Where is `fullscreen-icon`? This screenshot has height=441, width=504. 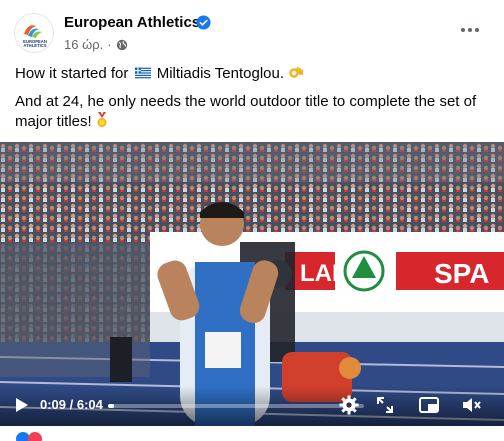
fullscreen-icon is located at coordinates (385, 405).